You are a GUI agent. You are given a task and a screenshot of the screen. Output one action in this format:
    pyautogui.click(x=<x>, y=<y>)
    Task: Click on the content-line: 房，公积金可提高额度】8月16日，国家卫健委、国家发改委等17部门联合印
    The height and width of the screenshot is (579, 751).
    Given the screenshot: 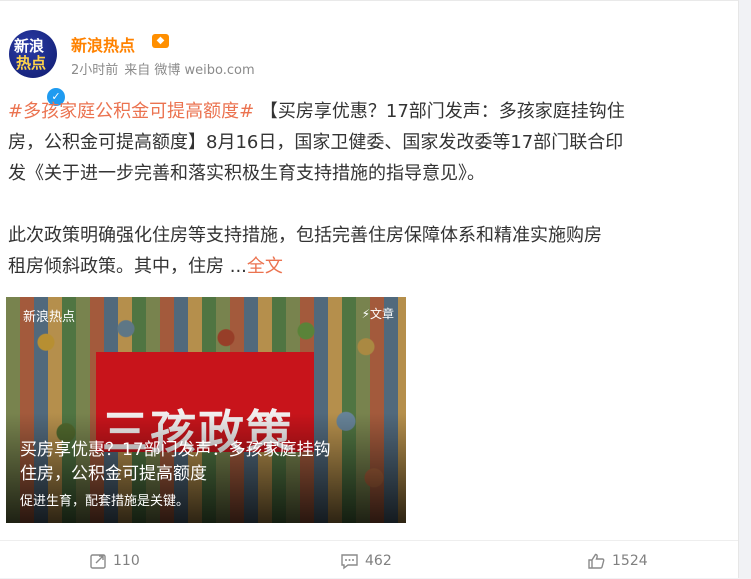 What is the action you would take?
    pyautogui.click(x=369, y=142)
    